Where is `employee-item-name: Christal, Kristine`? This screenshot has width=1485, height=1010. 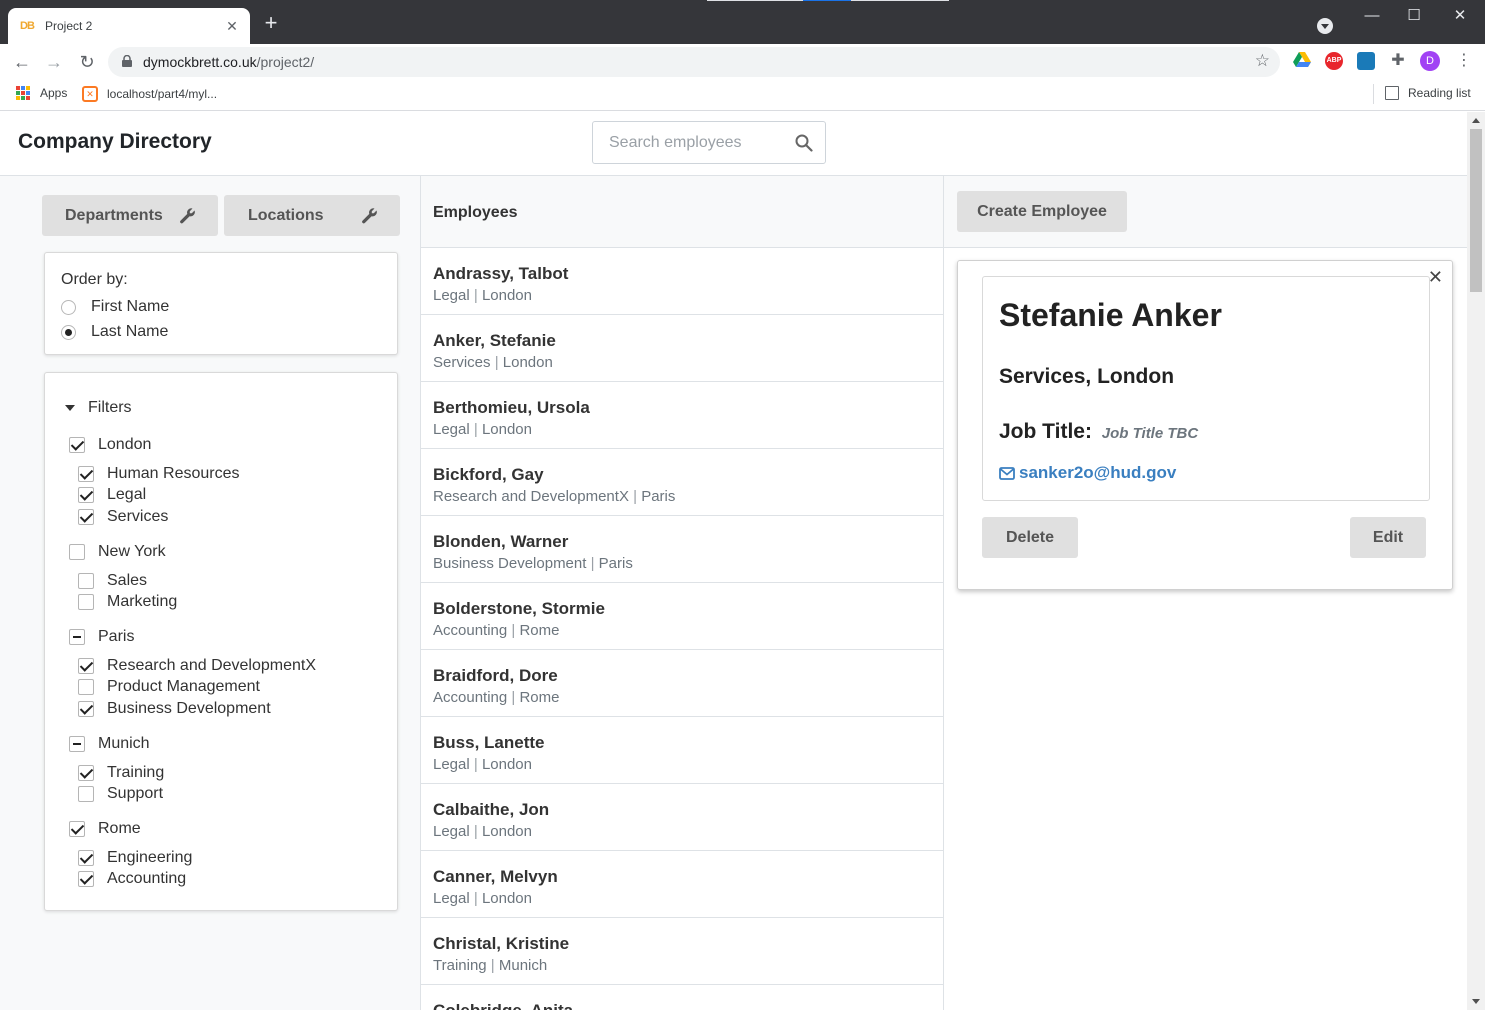
employee-item-name: Christal, Kristine is located at coordinates (501, 943).